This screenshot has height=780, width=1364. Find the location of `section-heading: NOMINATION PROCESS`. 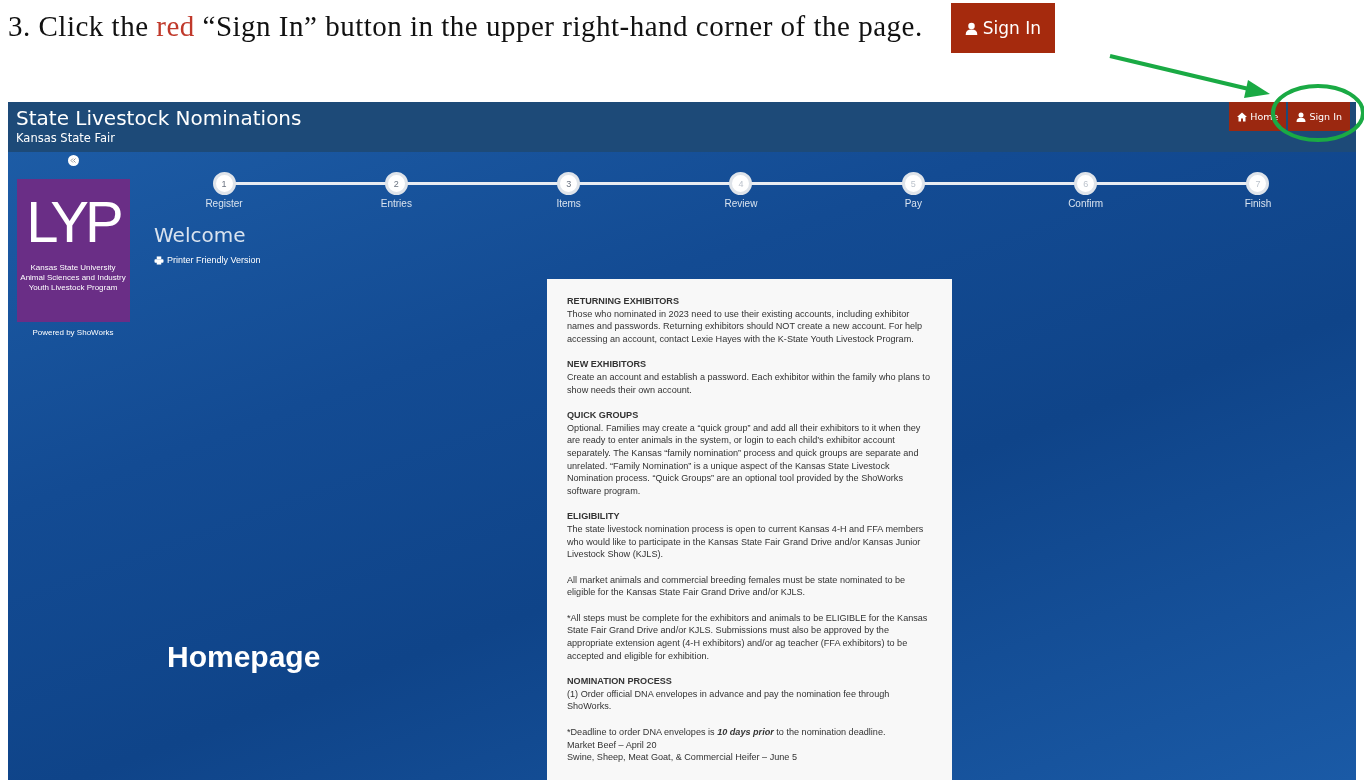

section-heading: NOMINATION PROCESS is located at coordinates (620, 681).